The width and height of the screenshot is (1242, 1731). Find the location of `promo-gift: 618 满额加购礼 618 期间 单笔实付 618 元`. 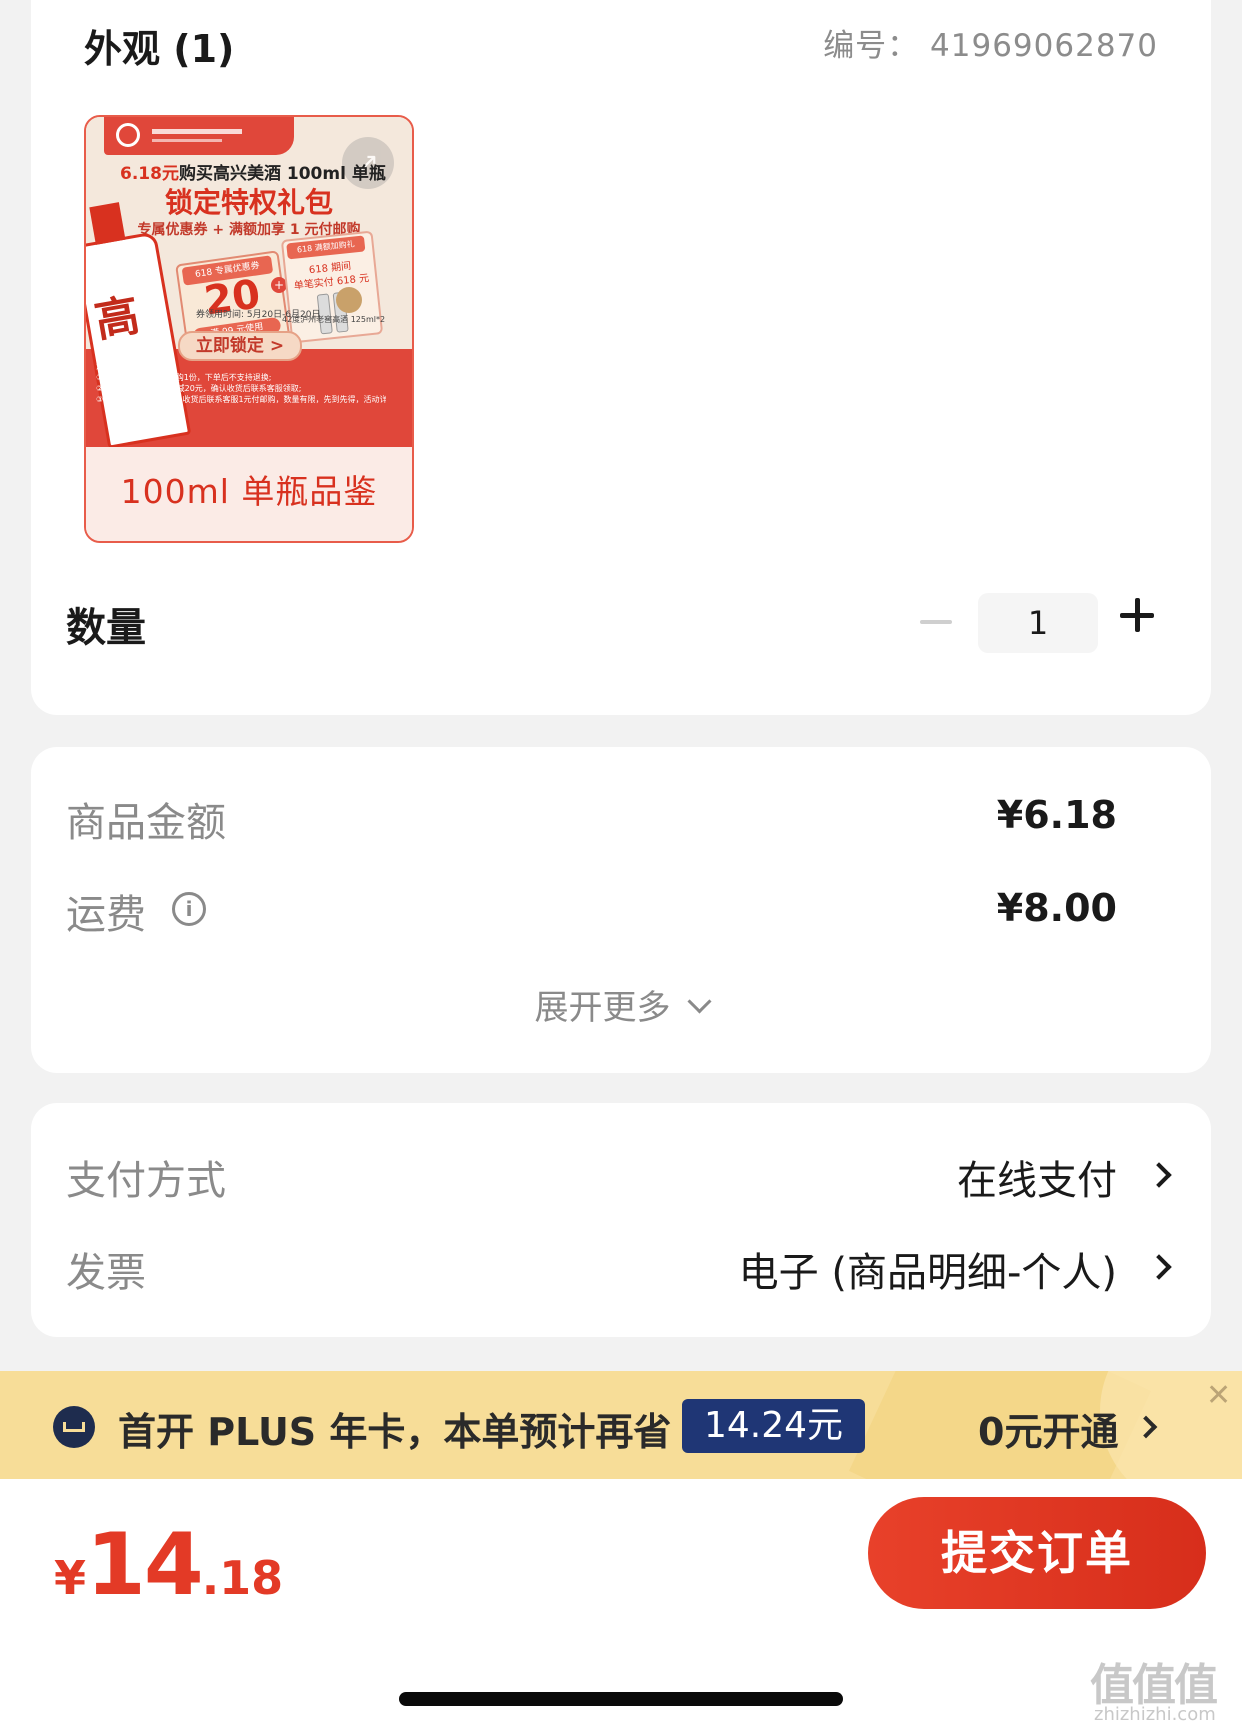

promo-gift: 618 满额加购礼 618 期间 单笔实付 618 元 is located at coordinates (332, 287).